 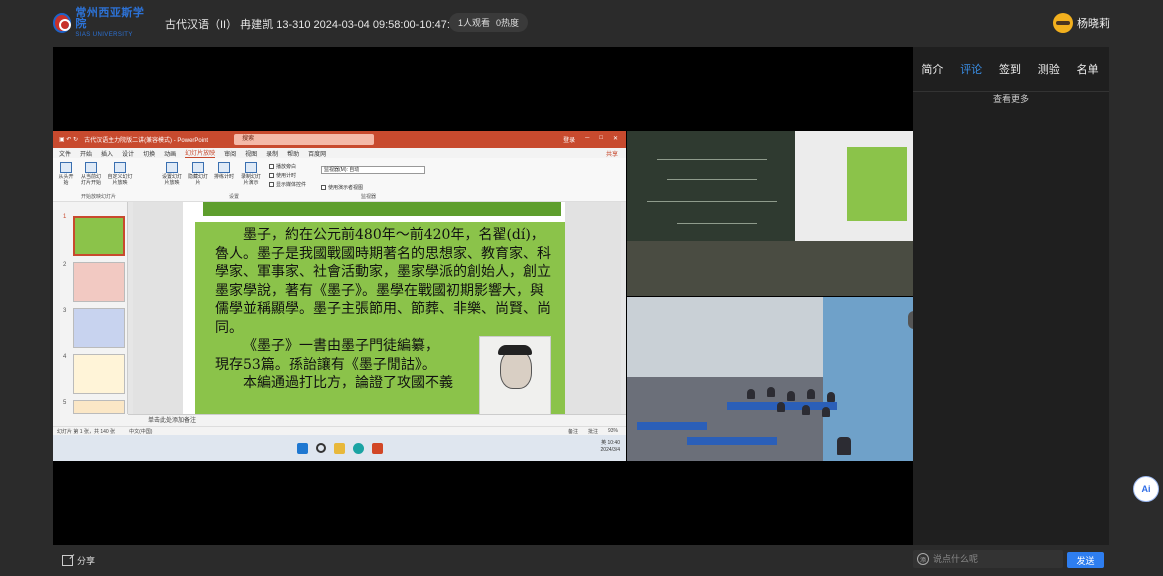 What do you see at coordinates (844, 446) in the screenshot?
I see `teacher` at bounding box center [844, 446].